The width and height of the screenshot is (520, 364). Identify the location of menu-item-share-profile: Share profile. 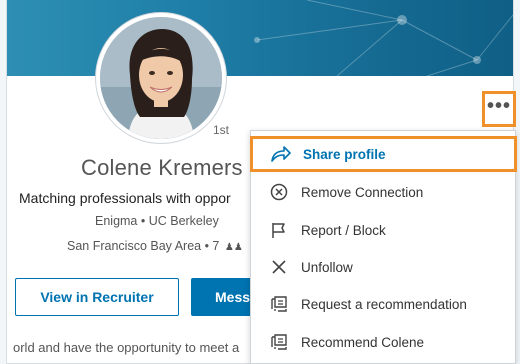
(383, 154).